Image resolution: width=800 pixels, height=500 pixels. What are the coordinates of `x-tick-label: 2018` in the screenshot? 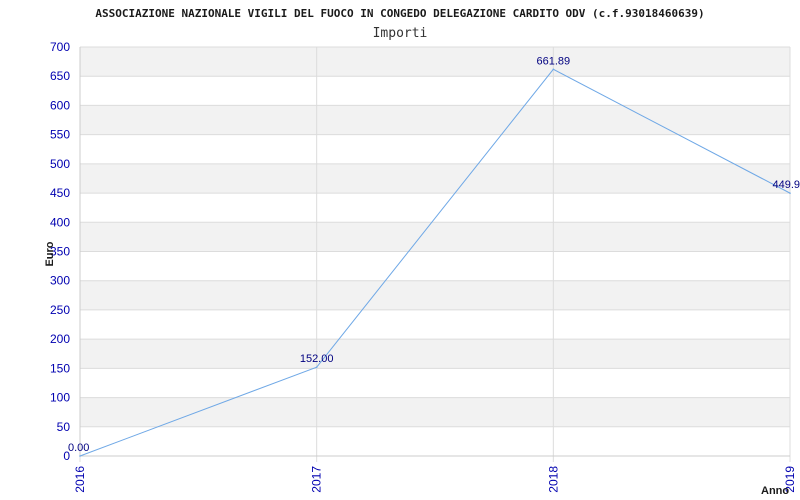 It's located at (553, 479).